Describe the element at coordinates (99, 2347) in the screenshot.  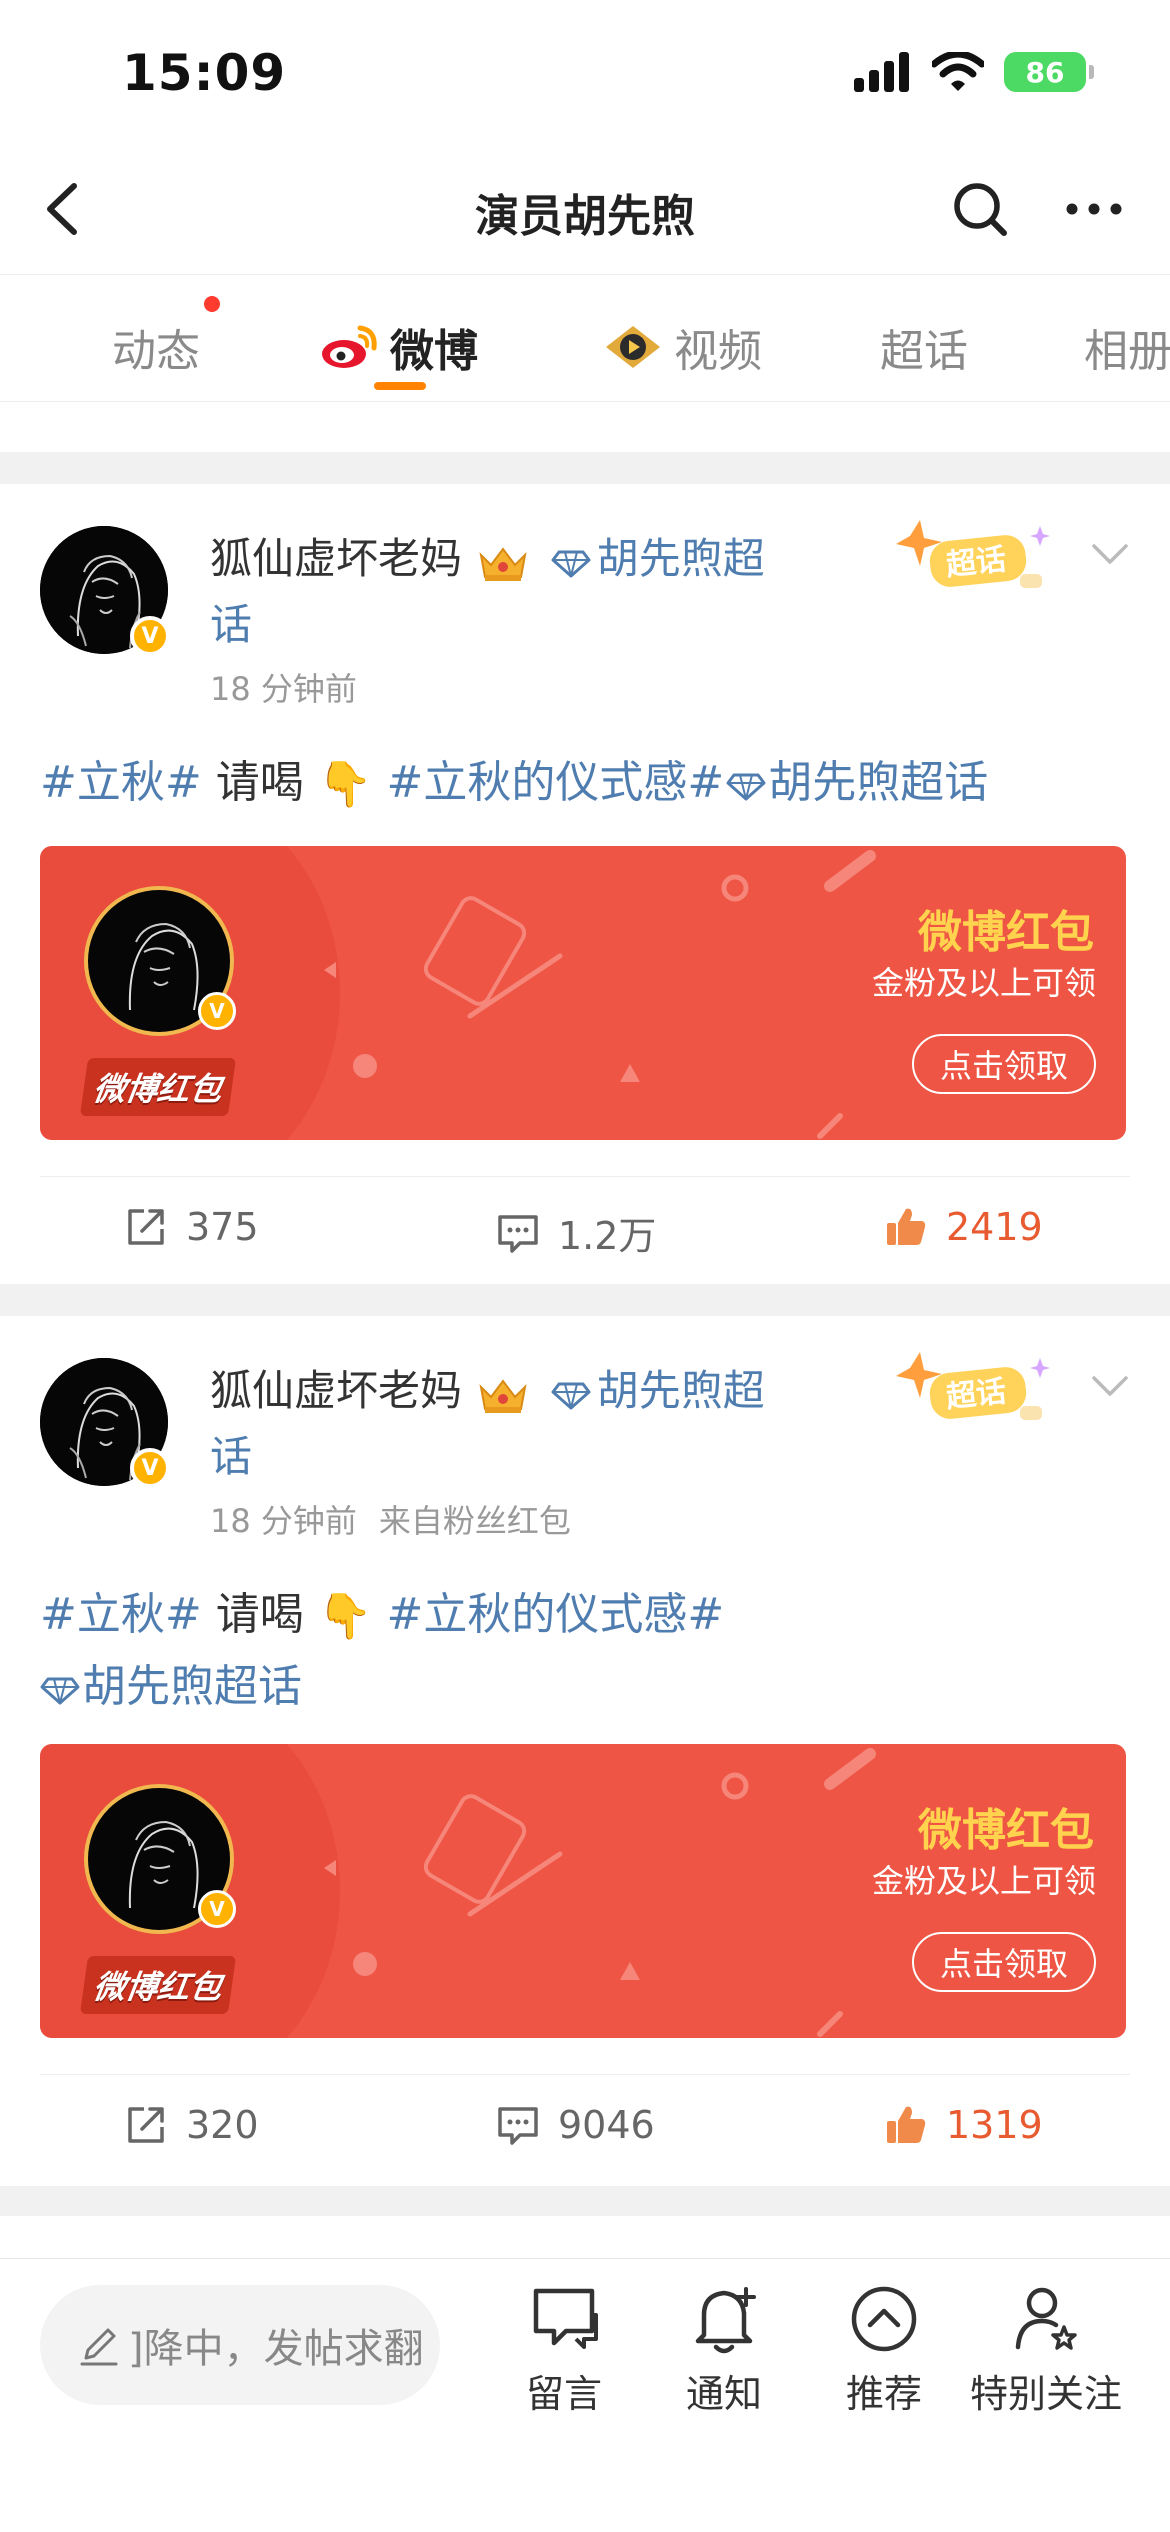
I see `pencil-icon` at that location.